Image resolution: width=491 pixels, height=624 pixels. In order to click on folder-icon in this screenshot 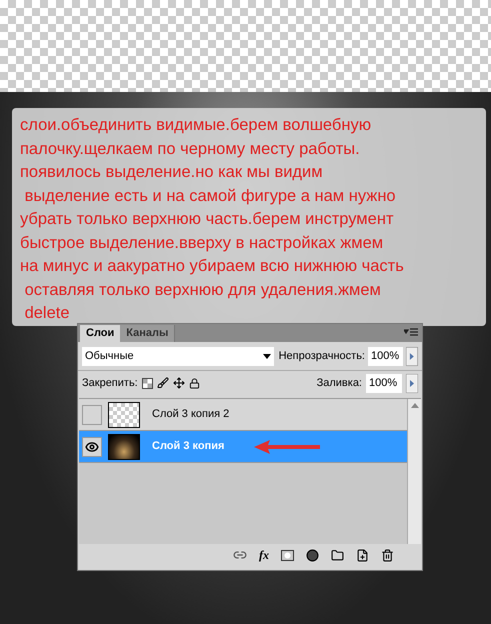, I will do `click(337, 555)`.